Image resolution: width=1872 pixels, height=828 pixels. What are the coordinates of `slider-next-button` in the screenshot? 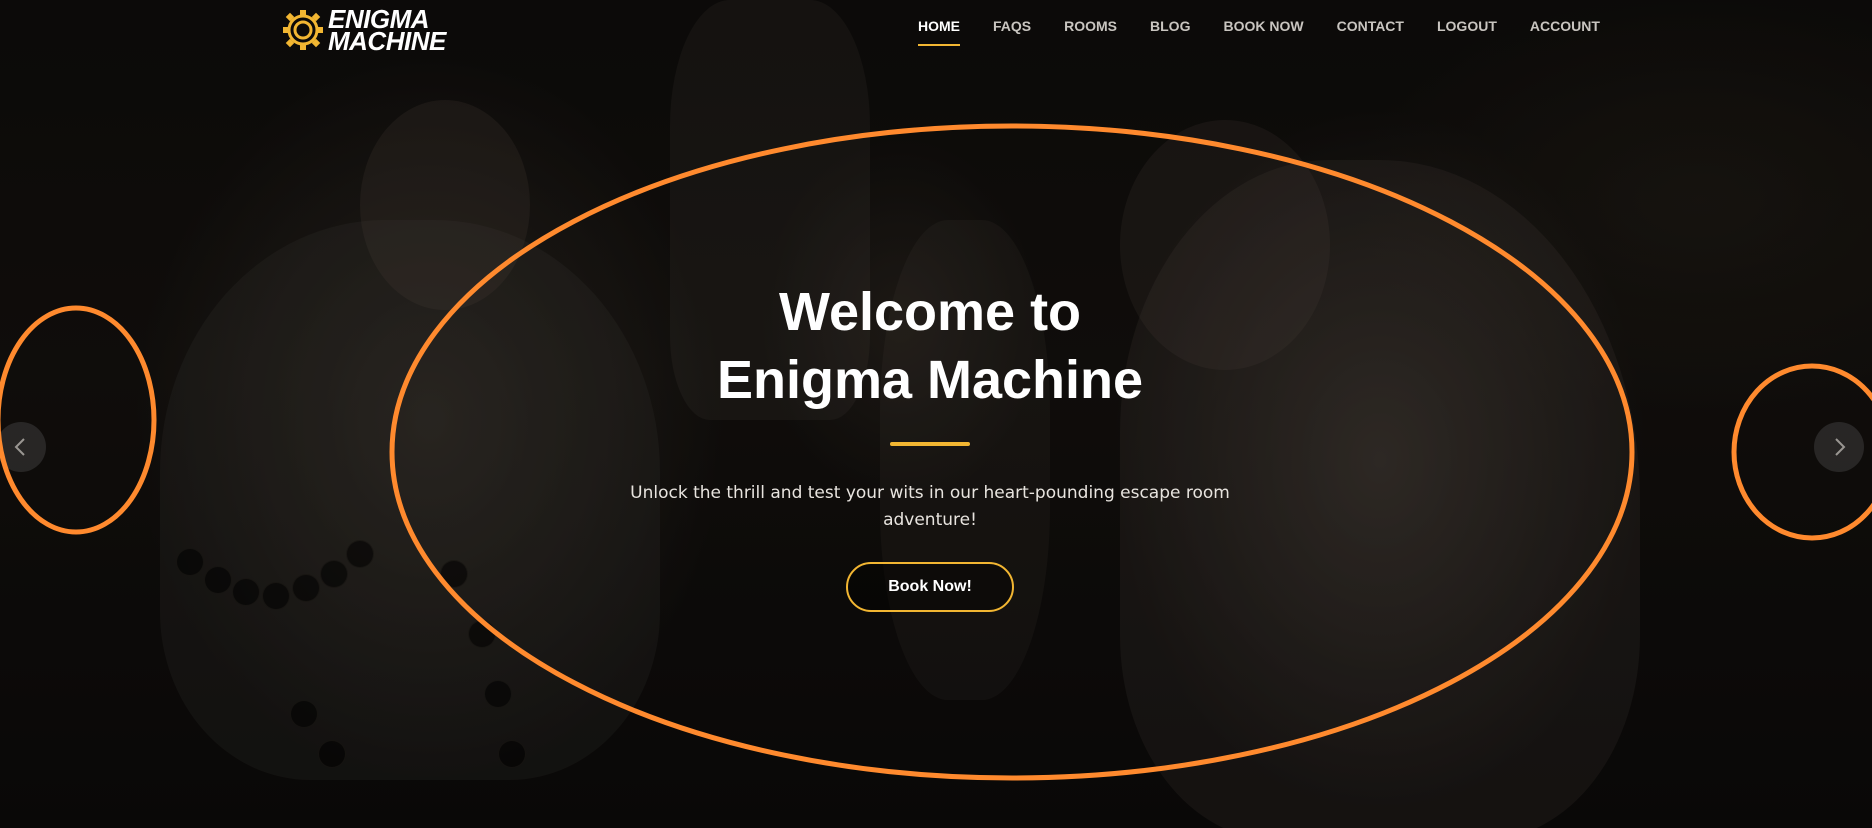 It's located at (1839, 447).